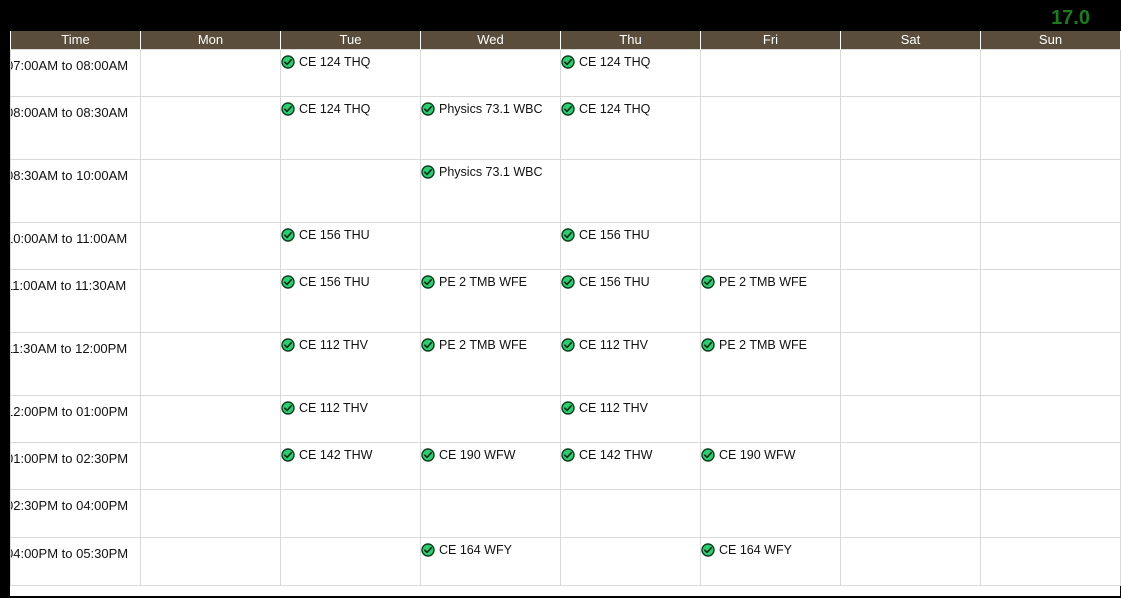 This screenshot has height=598, width=1121. I want to click on column-header-sun: Sun, so click(1050, 40).